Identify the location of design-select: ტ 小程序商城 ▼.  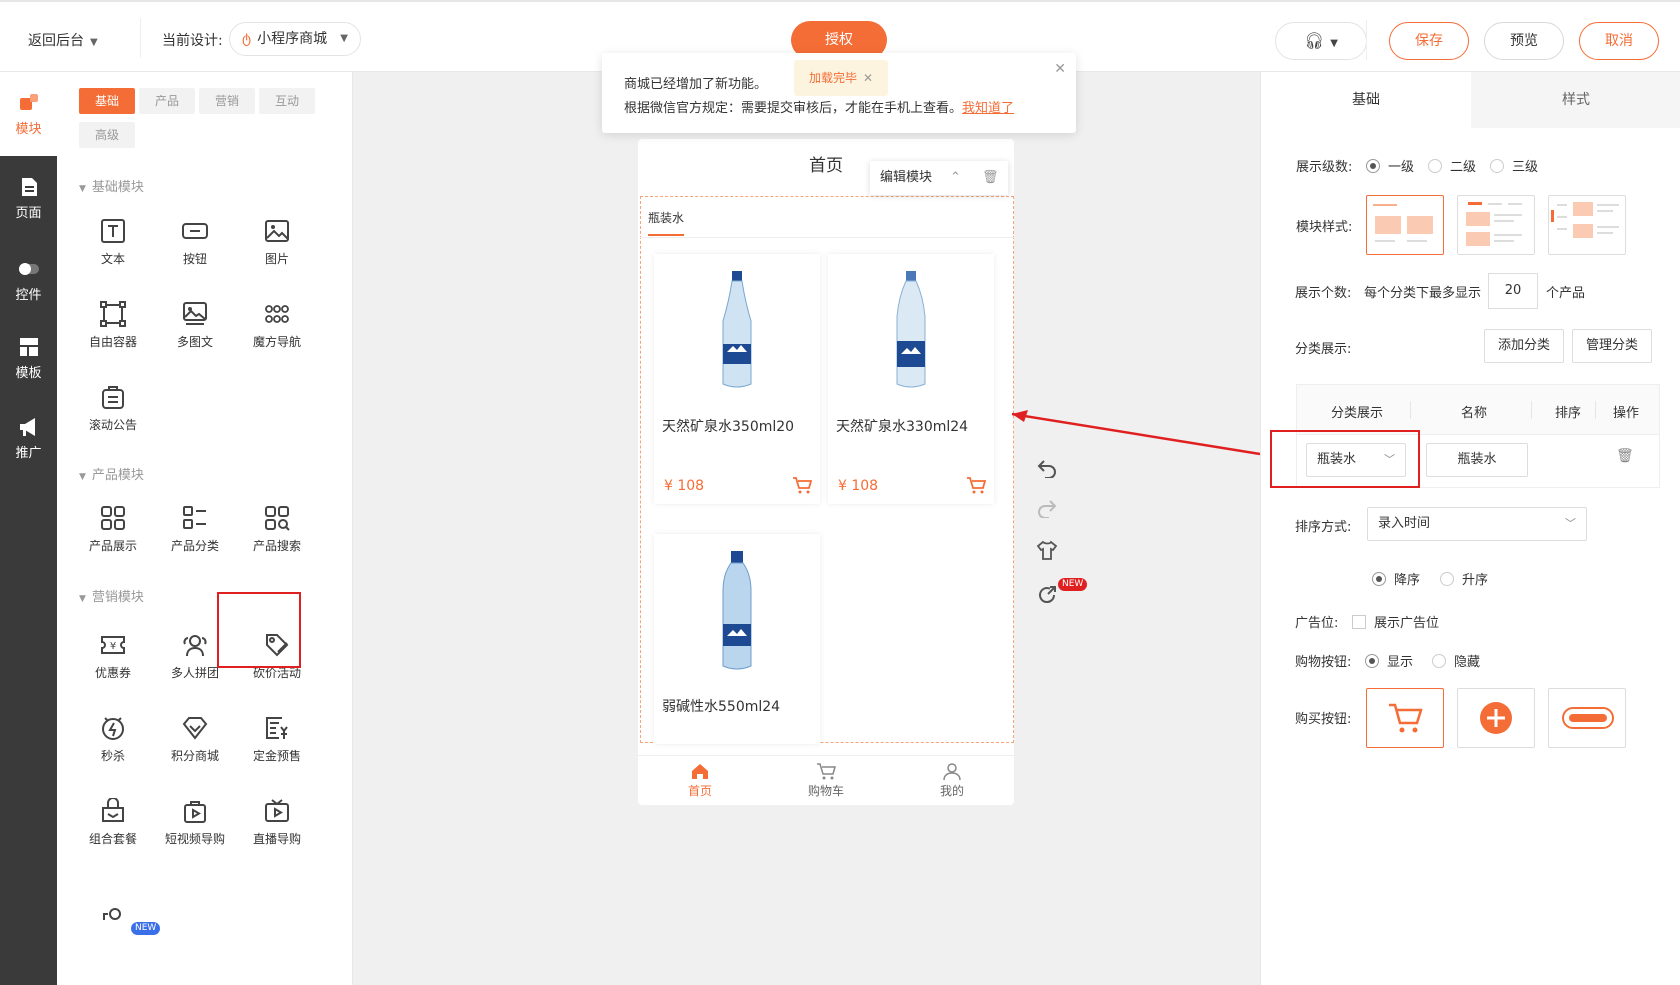
(295, 39).